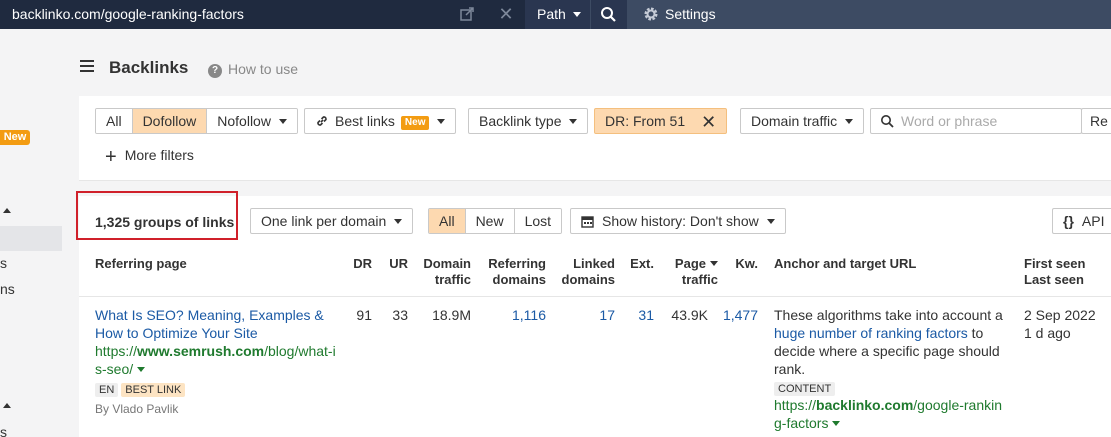 This screenshot has width=1111, height=437. I want to click on more-filters-button: + More filters, so click(149, 157).